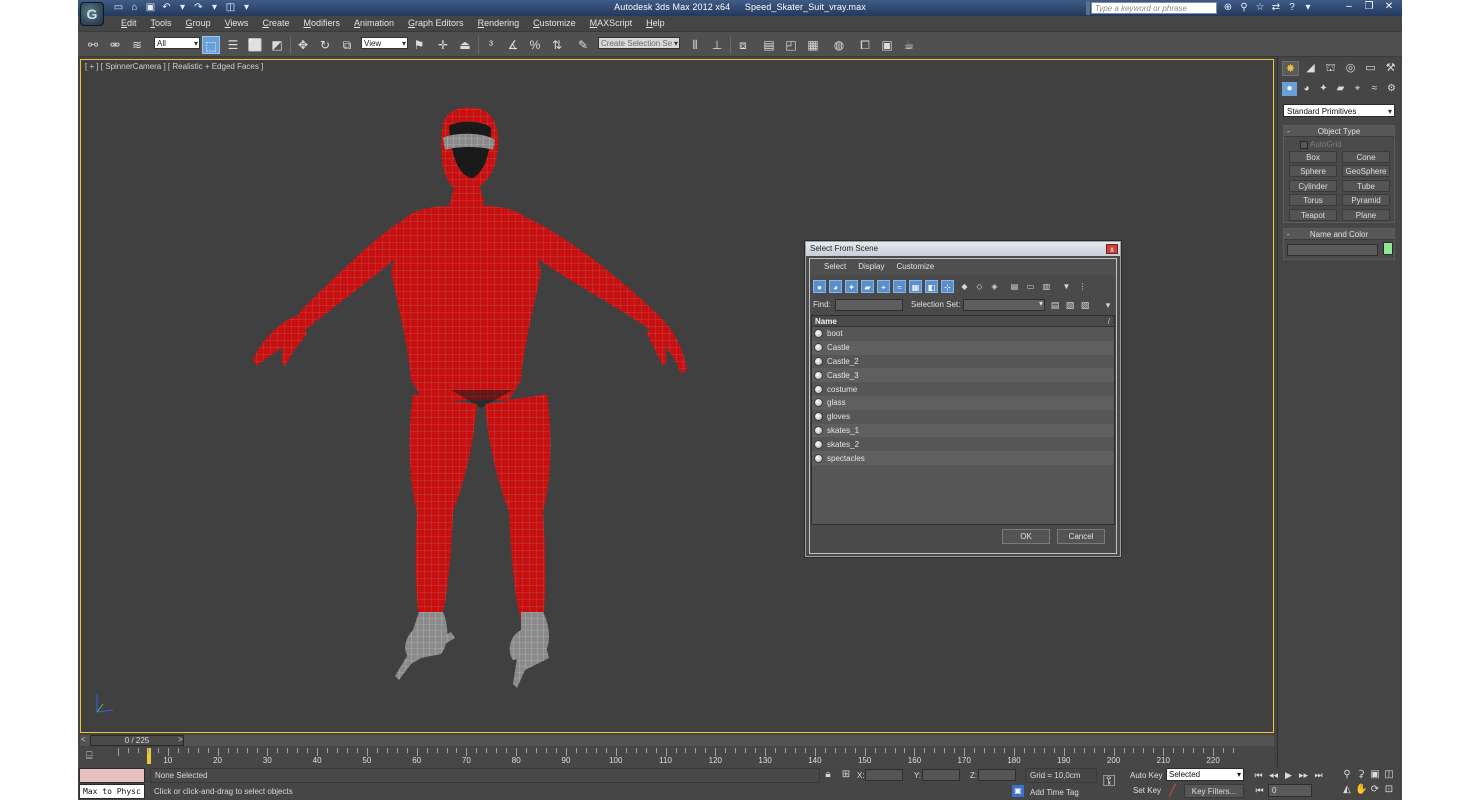 This screenshot has height=800, width=1480. I want to click on help-icon: ?, so click(1292, 7).